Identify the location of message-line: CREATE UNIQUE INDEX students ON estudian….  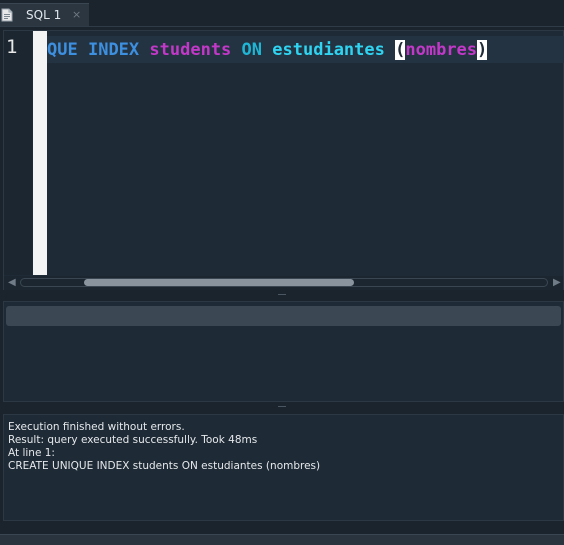
(164, 466).